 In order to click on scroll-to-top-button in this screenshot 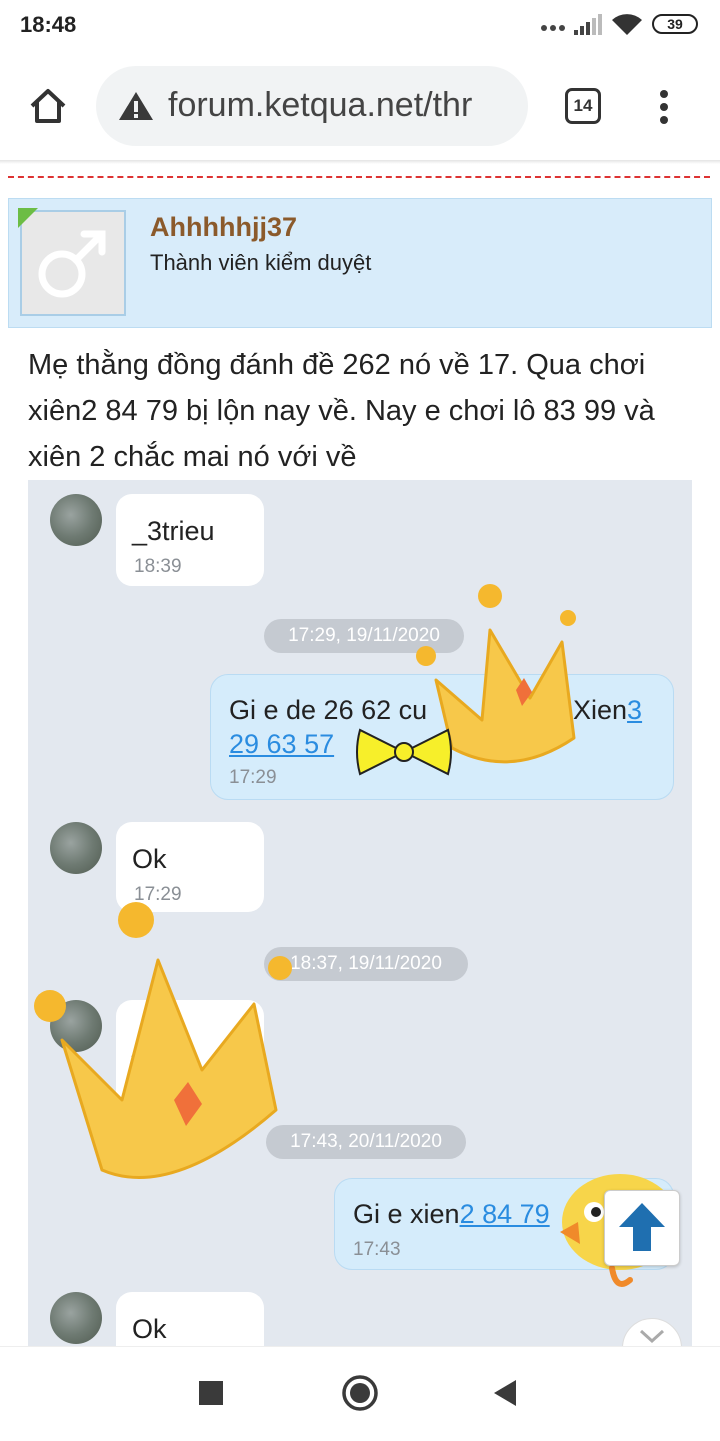, I will do `click(642, 1228)`.